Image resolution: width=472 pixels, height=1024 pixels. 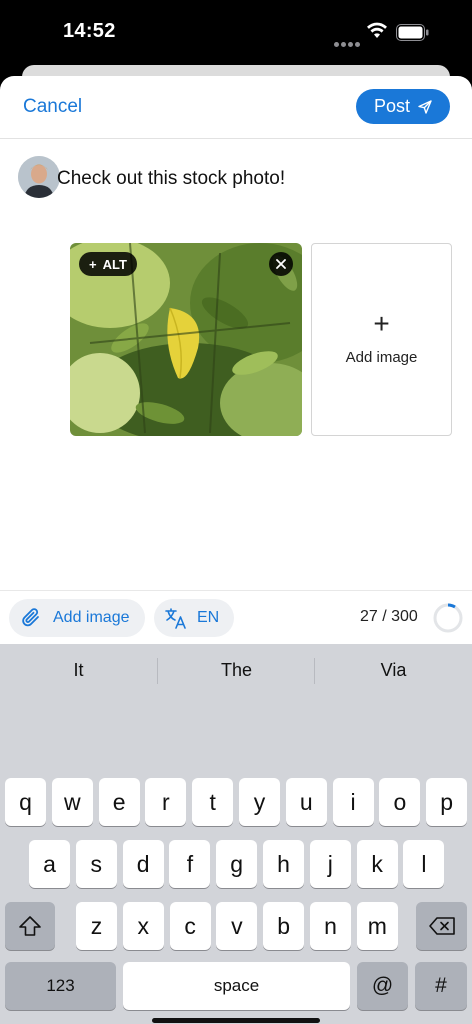 What do you see at coordinates (424, 864) in the screenshot?
I see `key-l: l` at bounding box center [424, 864].